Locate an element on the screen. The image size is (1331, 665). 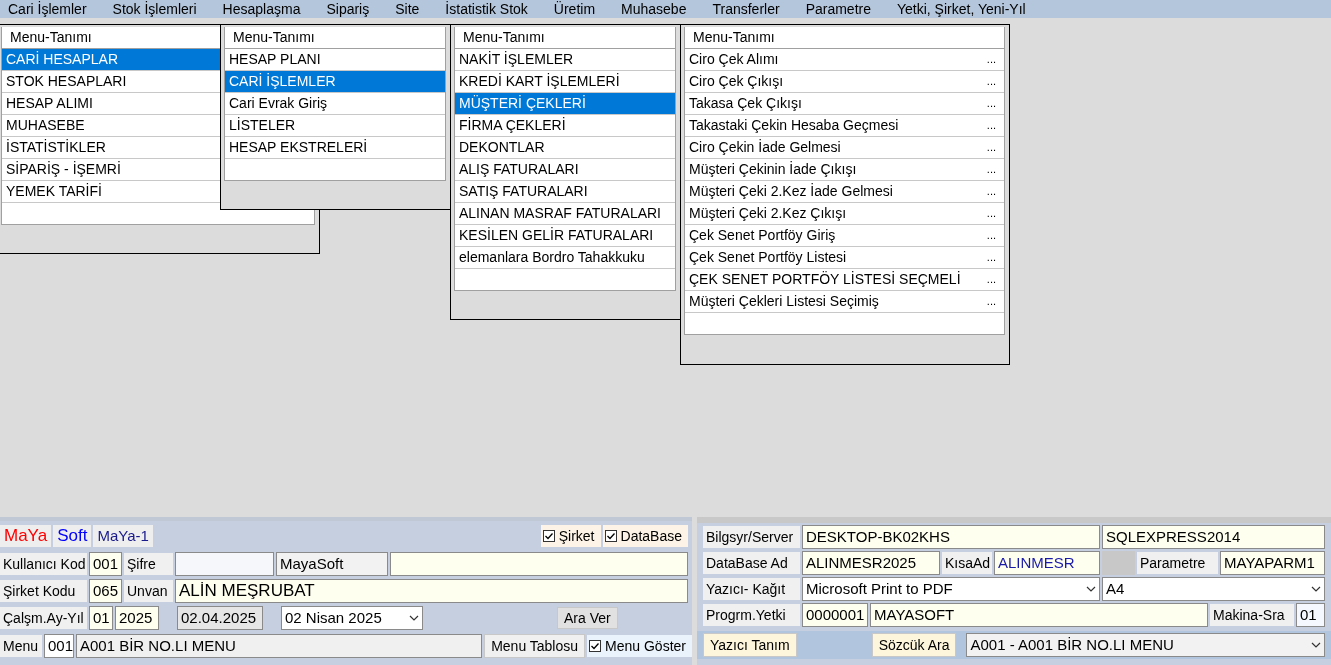
option-checkbox: Şirket is located at coordinates (570, 536).